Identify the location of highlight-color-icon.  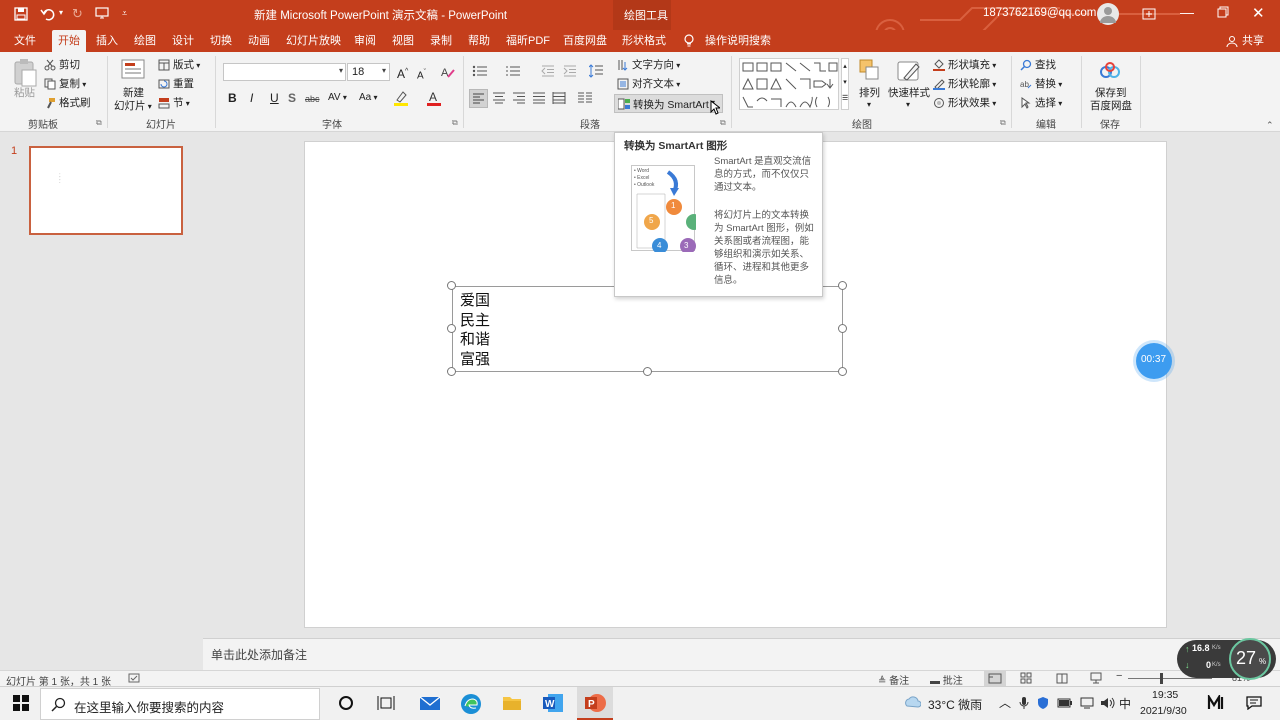
(401, 98).